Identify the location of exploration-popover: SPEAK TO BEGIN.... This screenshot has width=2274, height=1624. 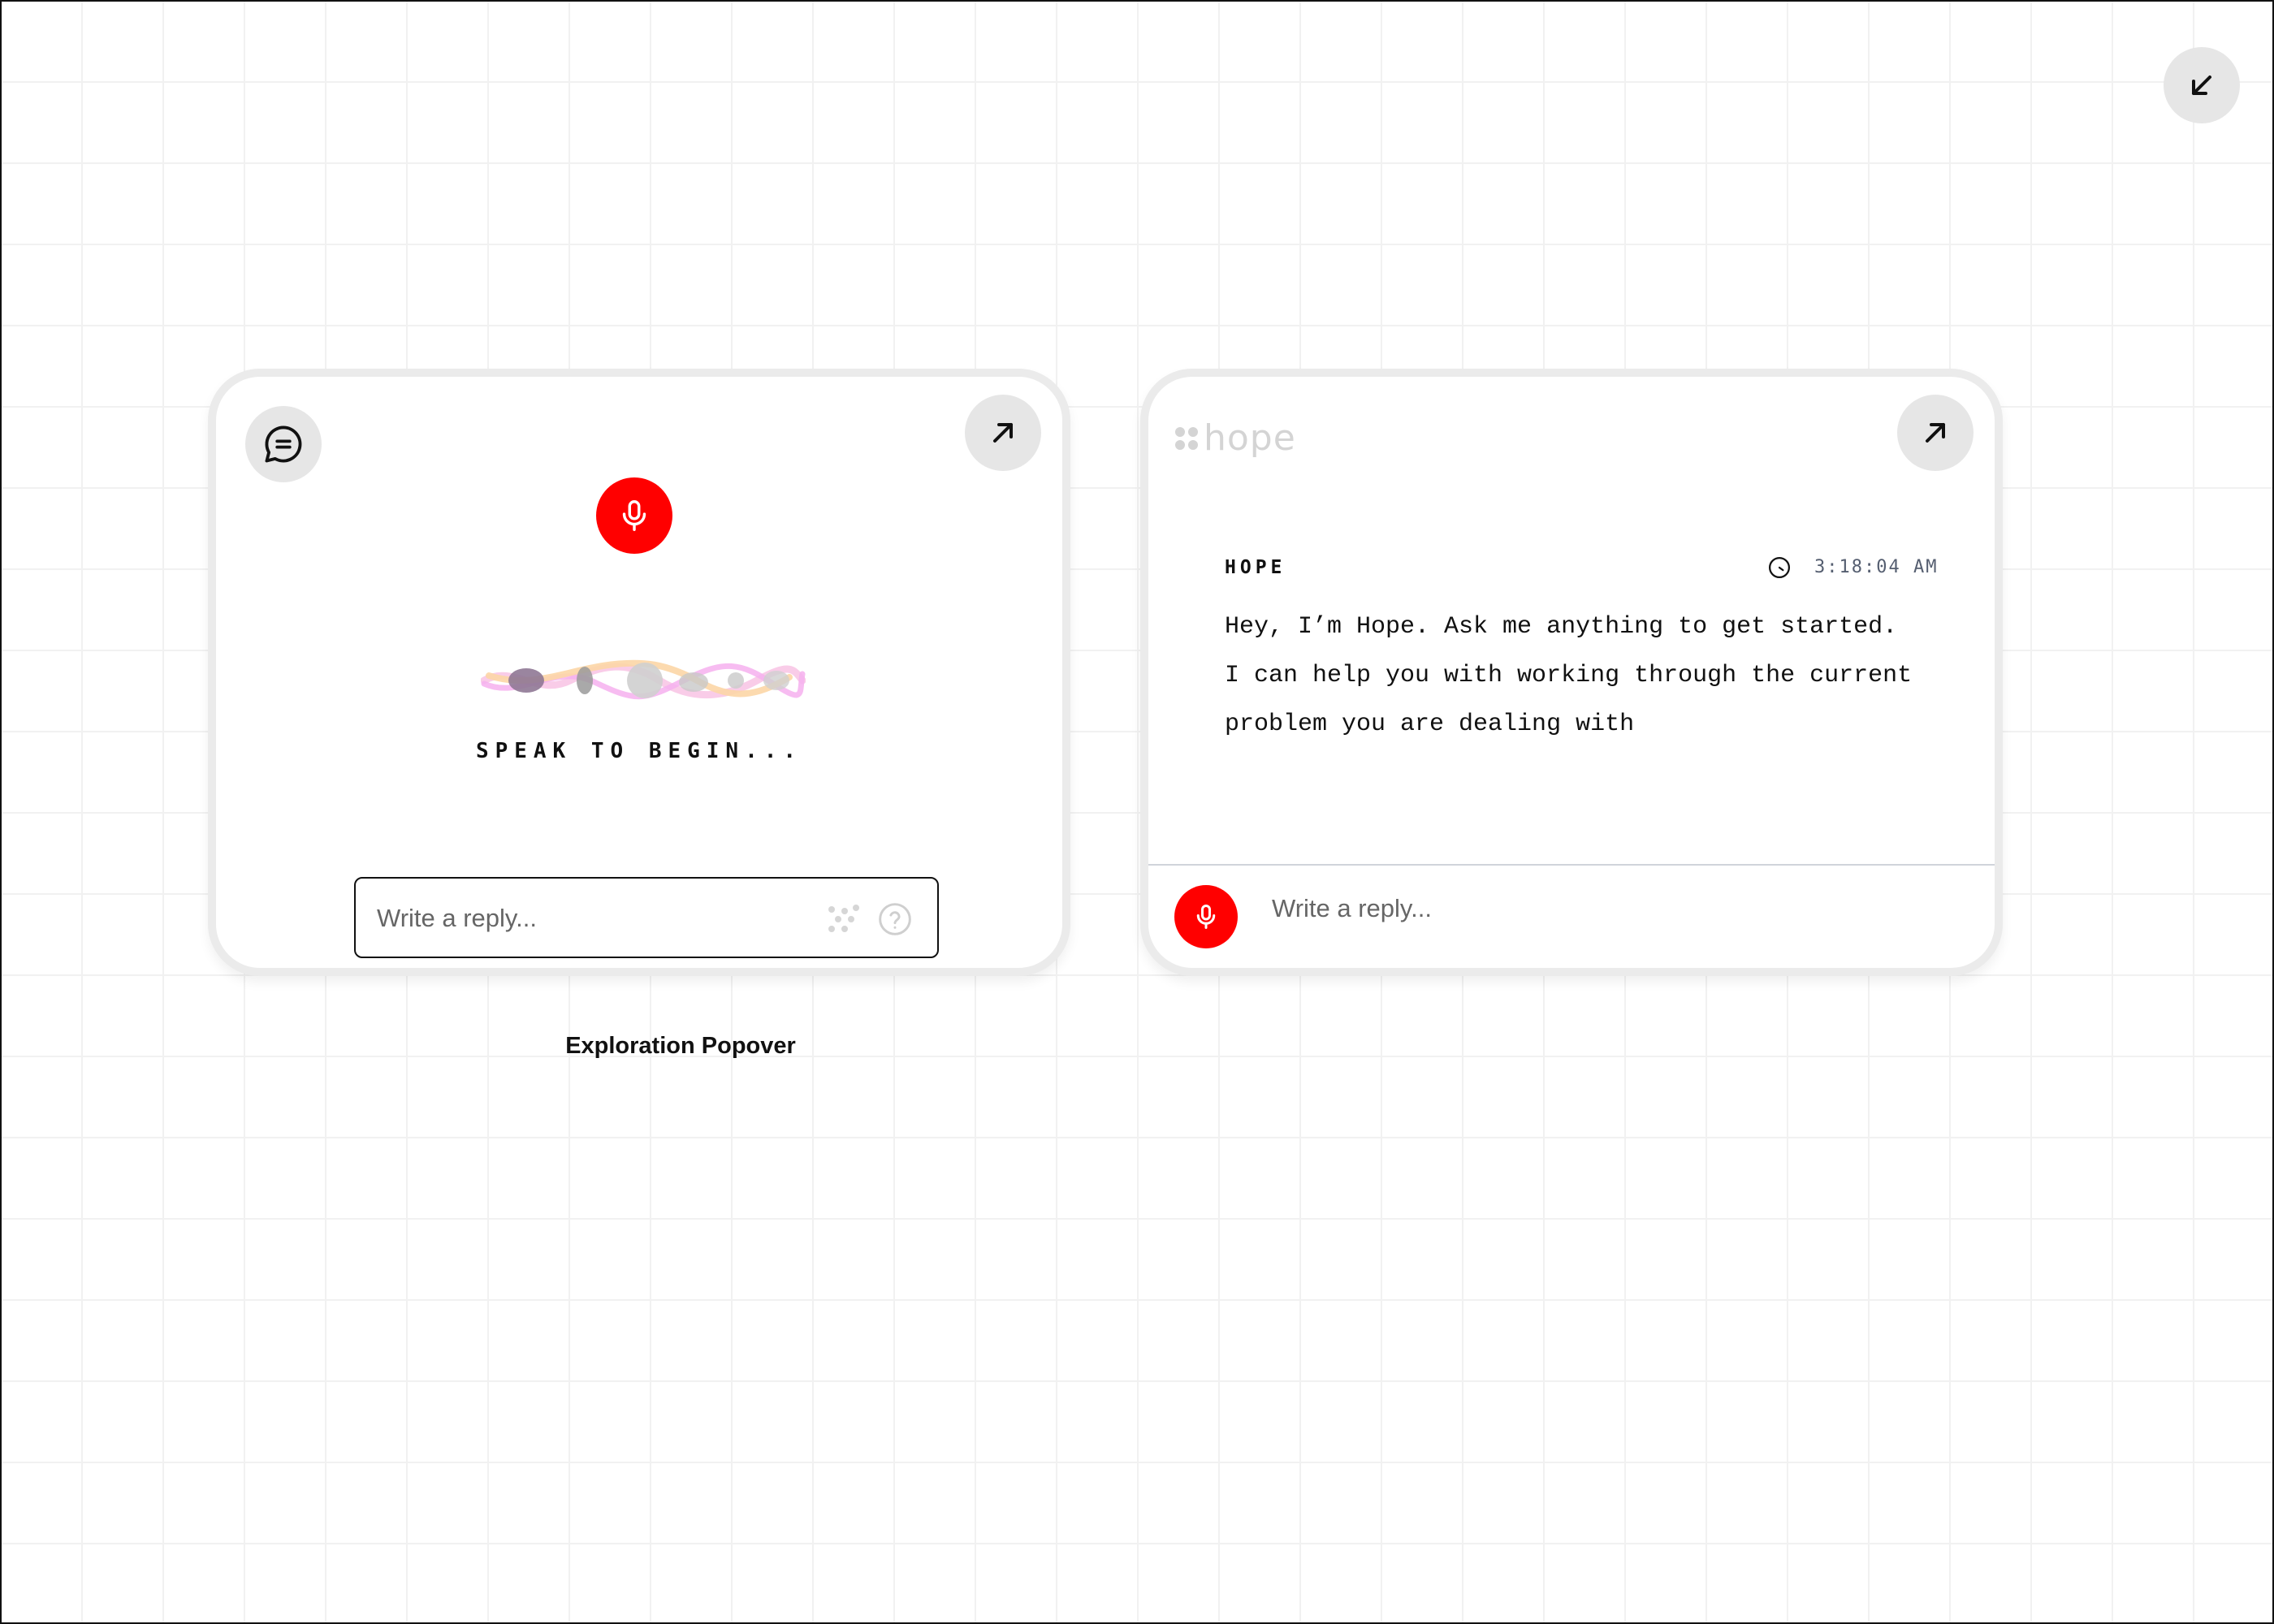
(639, 672).